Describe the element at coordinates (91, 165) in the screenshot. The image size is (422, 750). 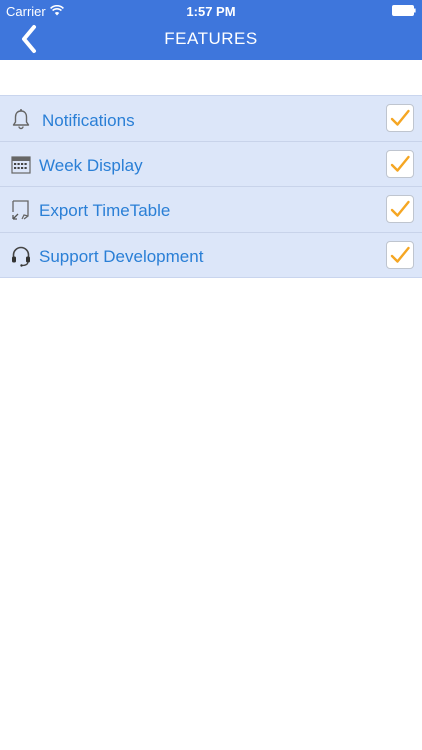
I see `feature-label: Week Display` at that location.